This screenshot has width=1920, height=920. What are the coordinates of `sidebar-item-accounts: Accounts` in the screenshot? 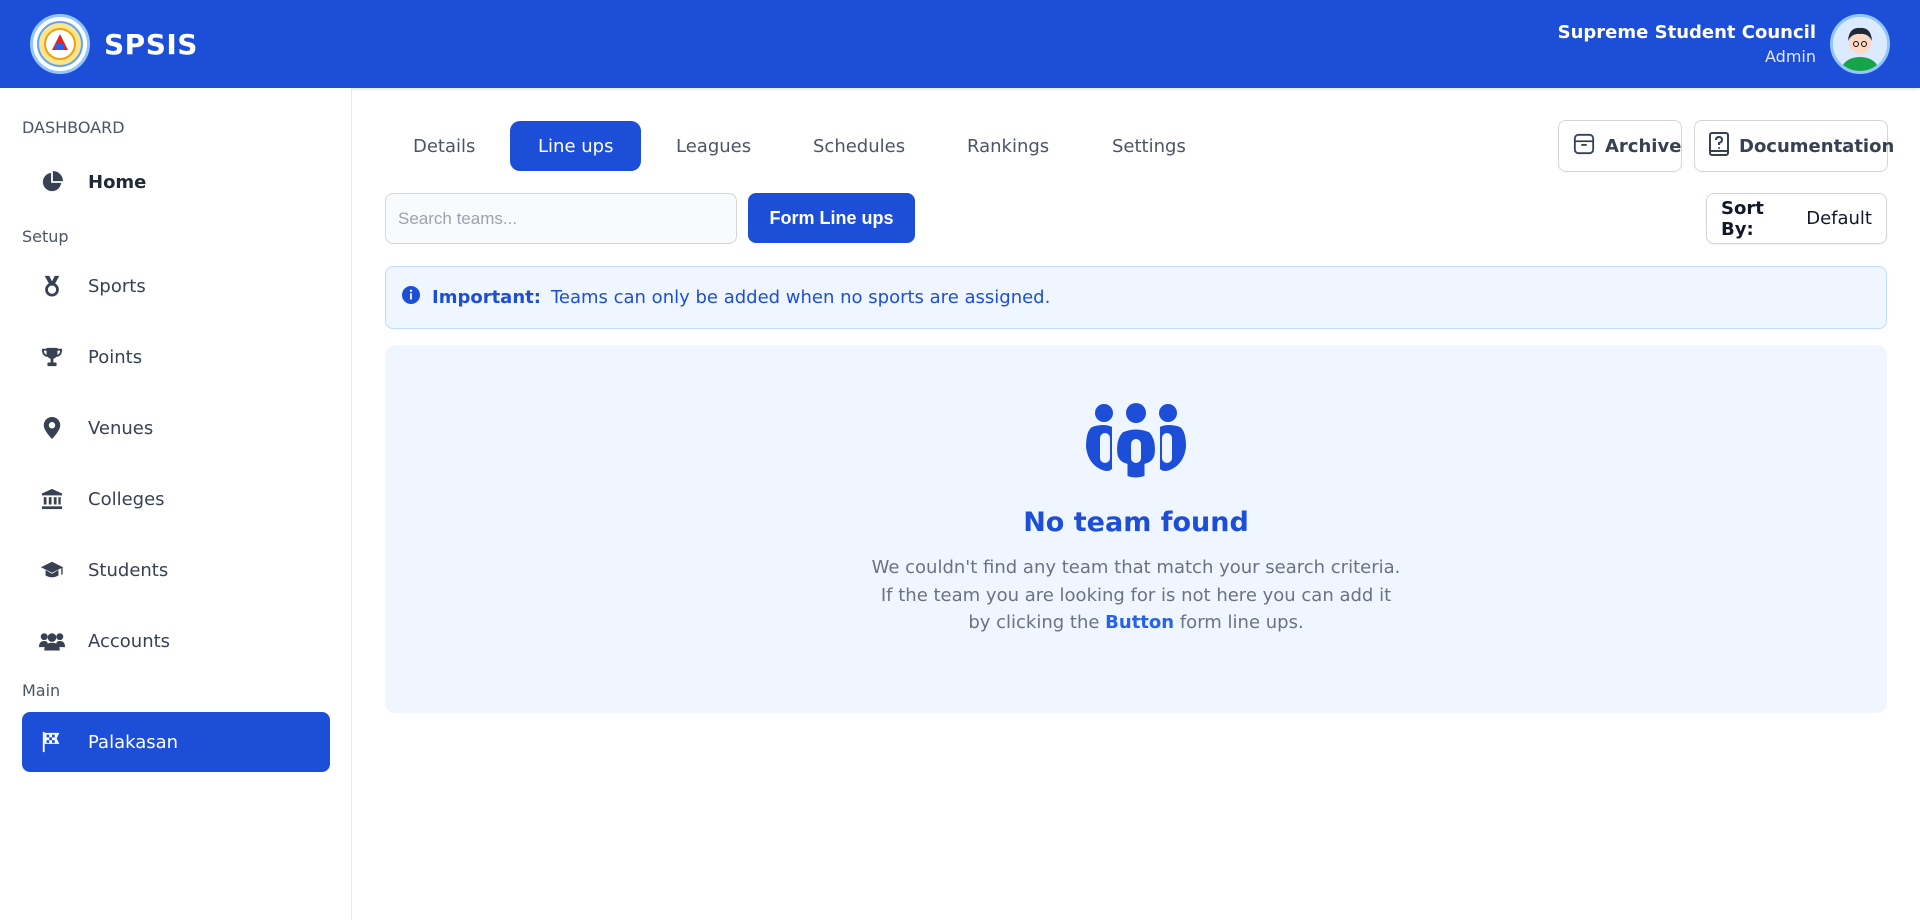 It's located at (176, 641).